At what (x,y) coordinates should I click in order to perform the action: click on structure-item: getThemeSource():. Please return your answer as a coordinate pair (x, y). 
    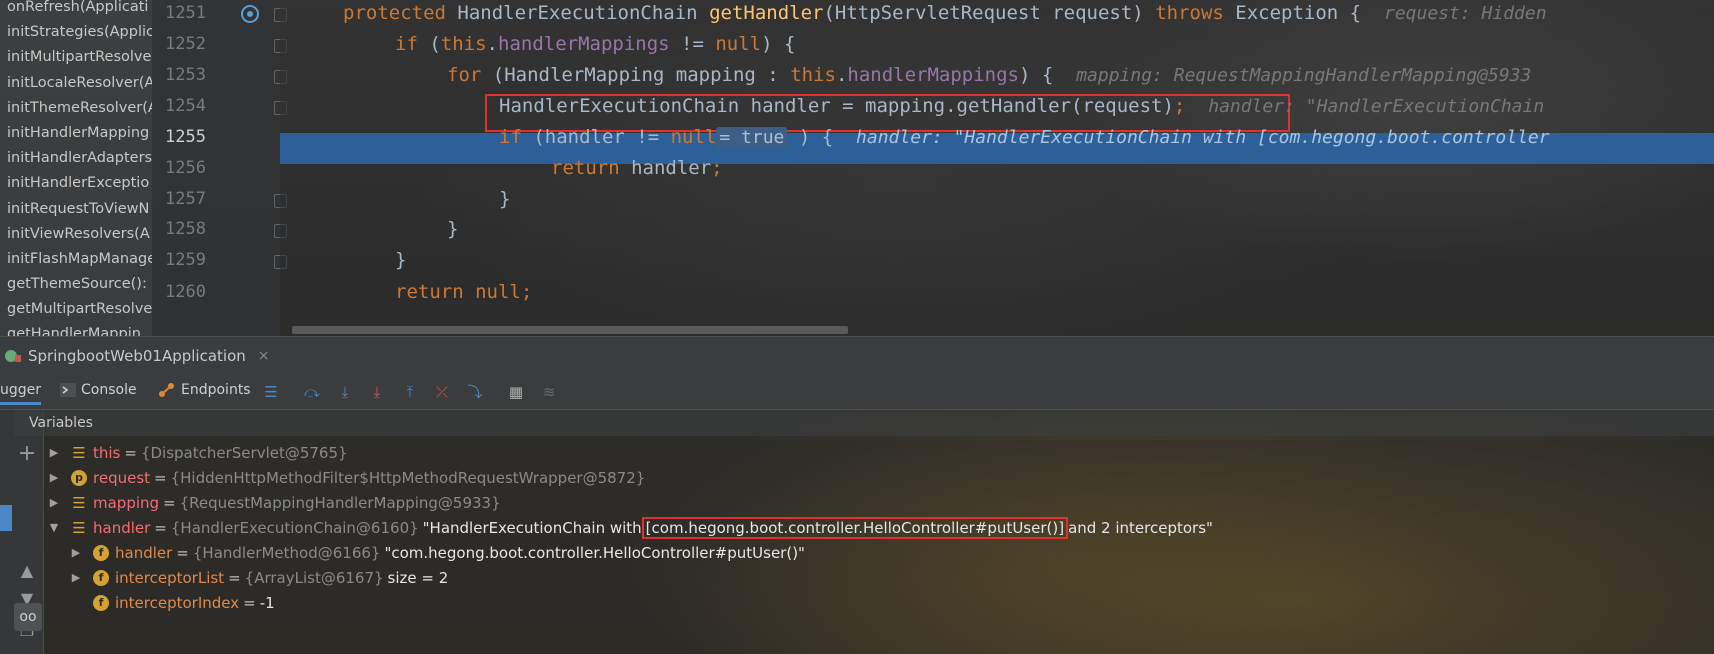
    Looking at the image, I should click on (76, 284).